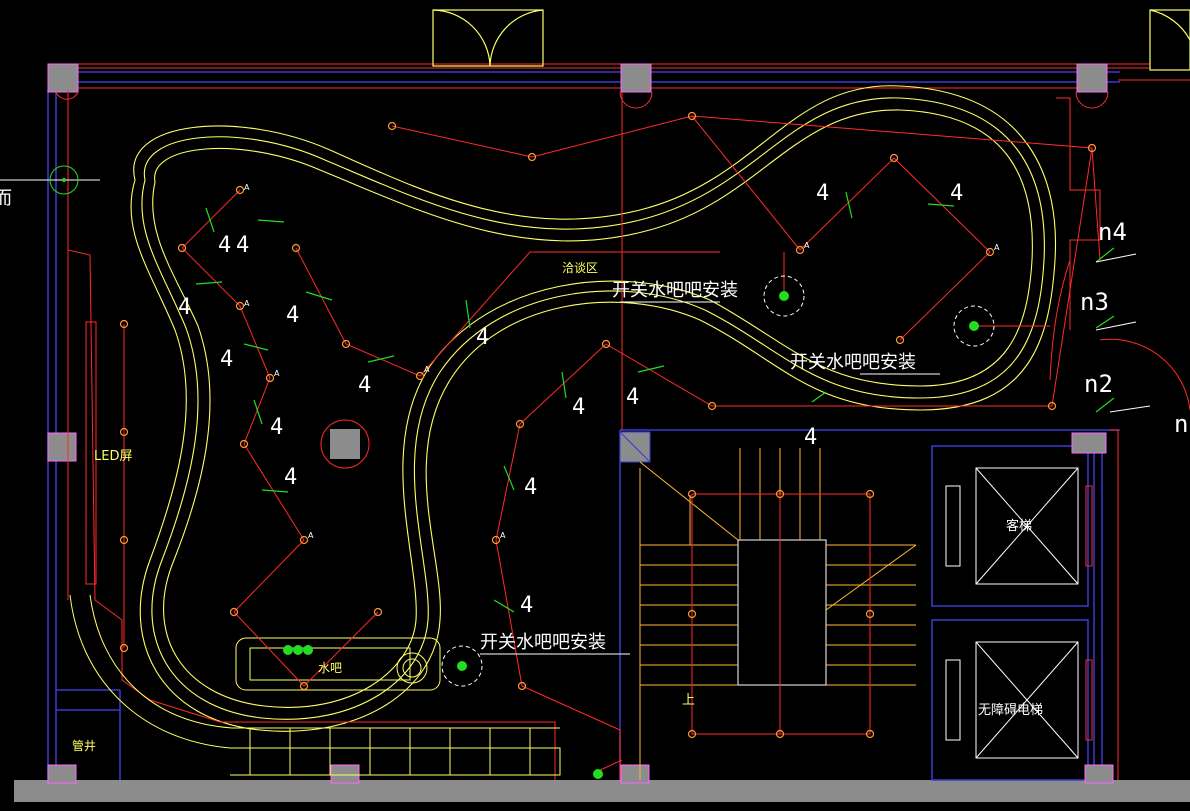  What do you see at coordinates (1181, 424) in the screenshot?
I see `circuit-edge: n` at bounding box center [1181, 424].